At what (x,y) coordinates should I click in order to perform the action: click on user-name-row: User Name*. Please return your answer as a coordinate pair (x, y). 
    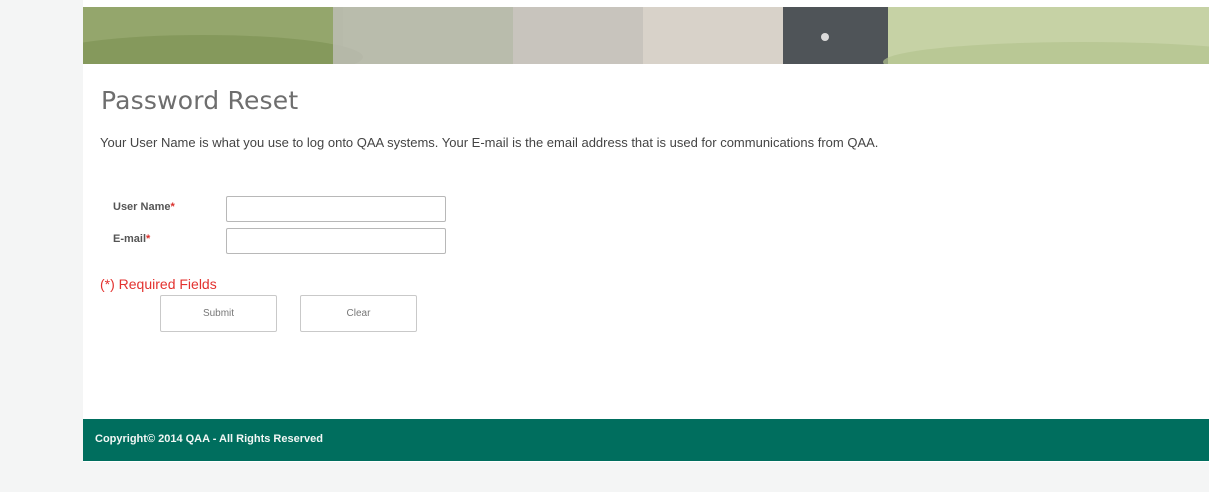
    Looking at the image, I should click on (323, 209).